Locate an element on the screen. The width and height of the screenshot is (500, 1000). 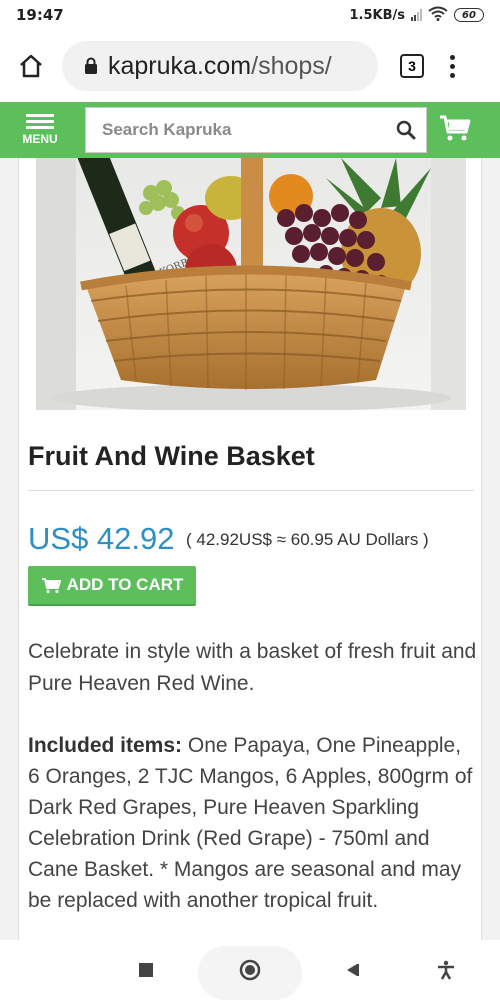
battery-icon: 60 is located at coordinates (469, 15).